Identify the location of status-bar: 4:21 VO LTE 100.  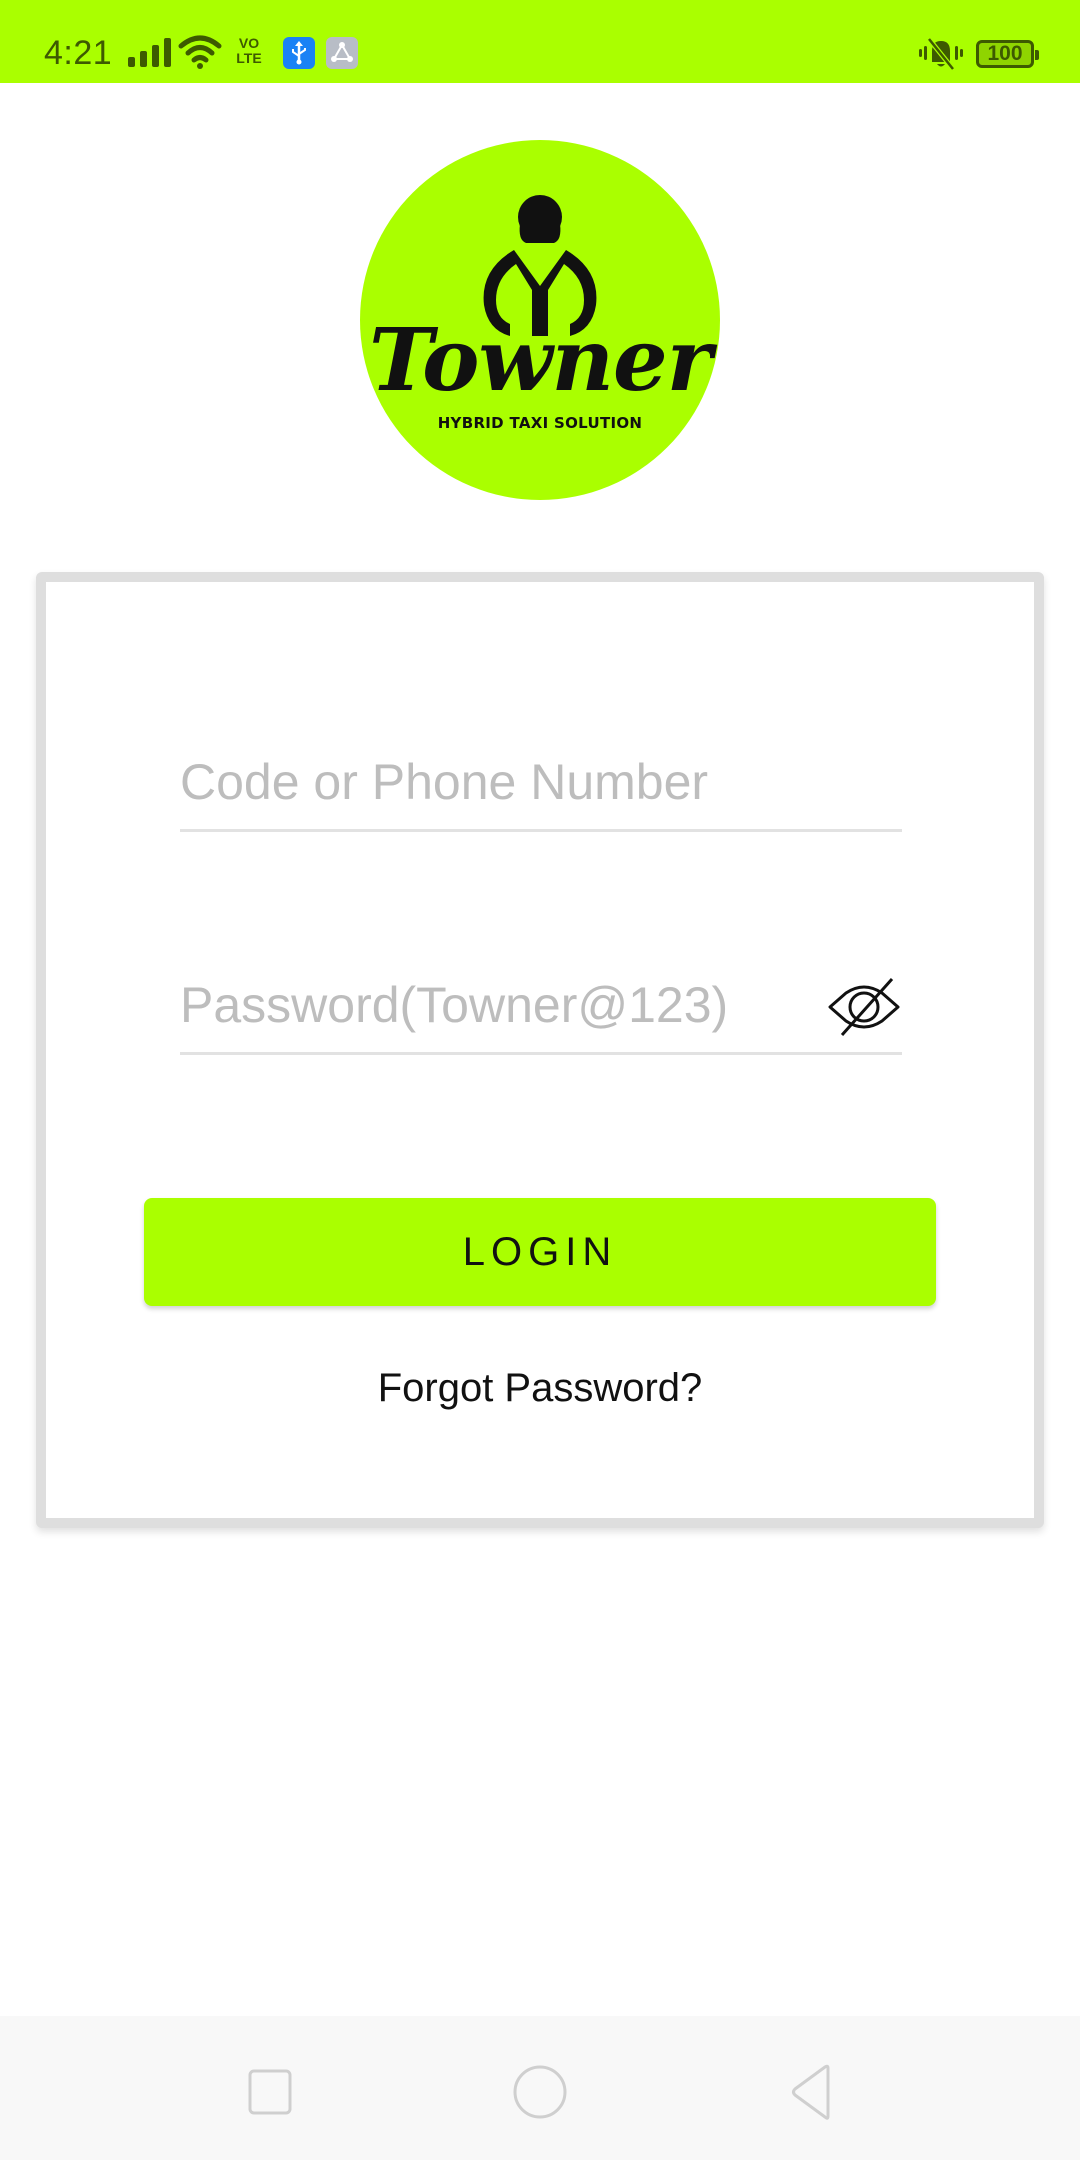
(540, 41).